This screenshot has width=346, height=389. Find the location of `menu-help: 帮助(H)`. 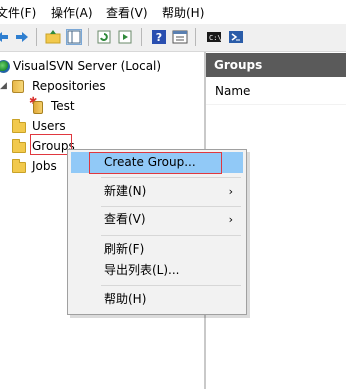

menu-help: 帮助(H) is located at coordinates (183, 12).